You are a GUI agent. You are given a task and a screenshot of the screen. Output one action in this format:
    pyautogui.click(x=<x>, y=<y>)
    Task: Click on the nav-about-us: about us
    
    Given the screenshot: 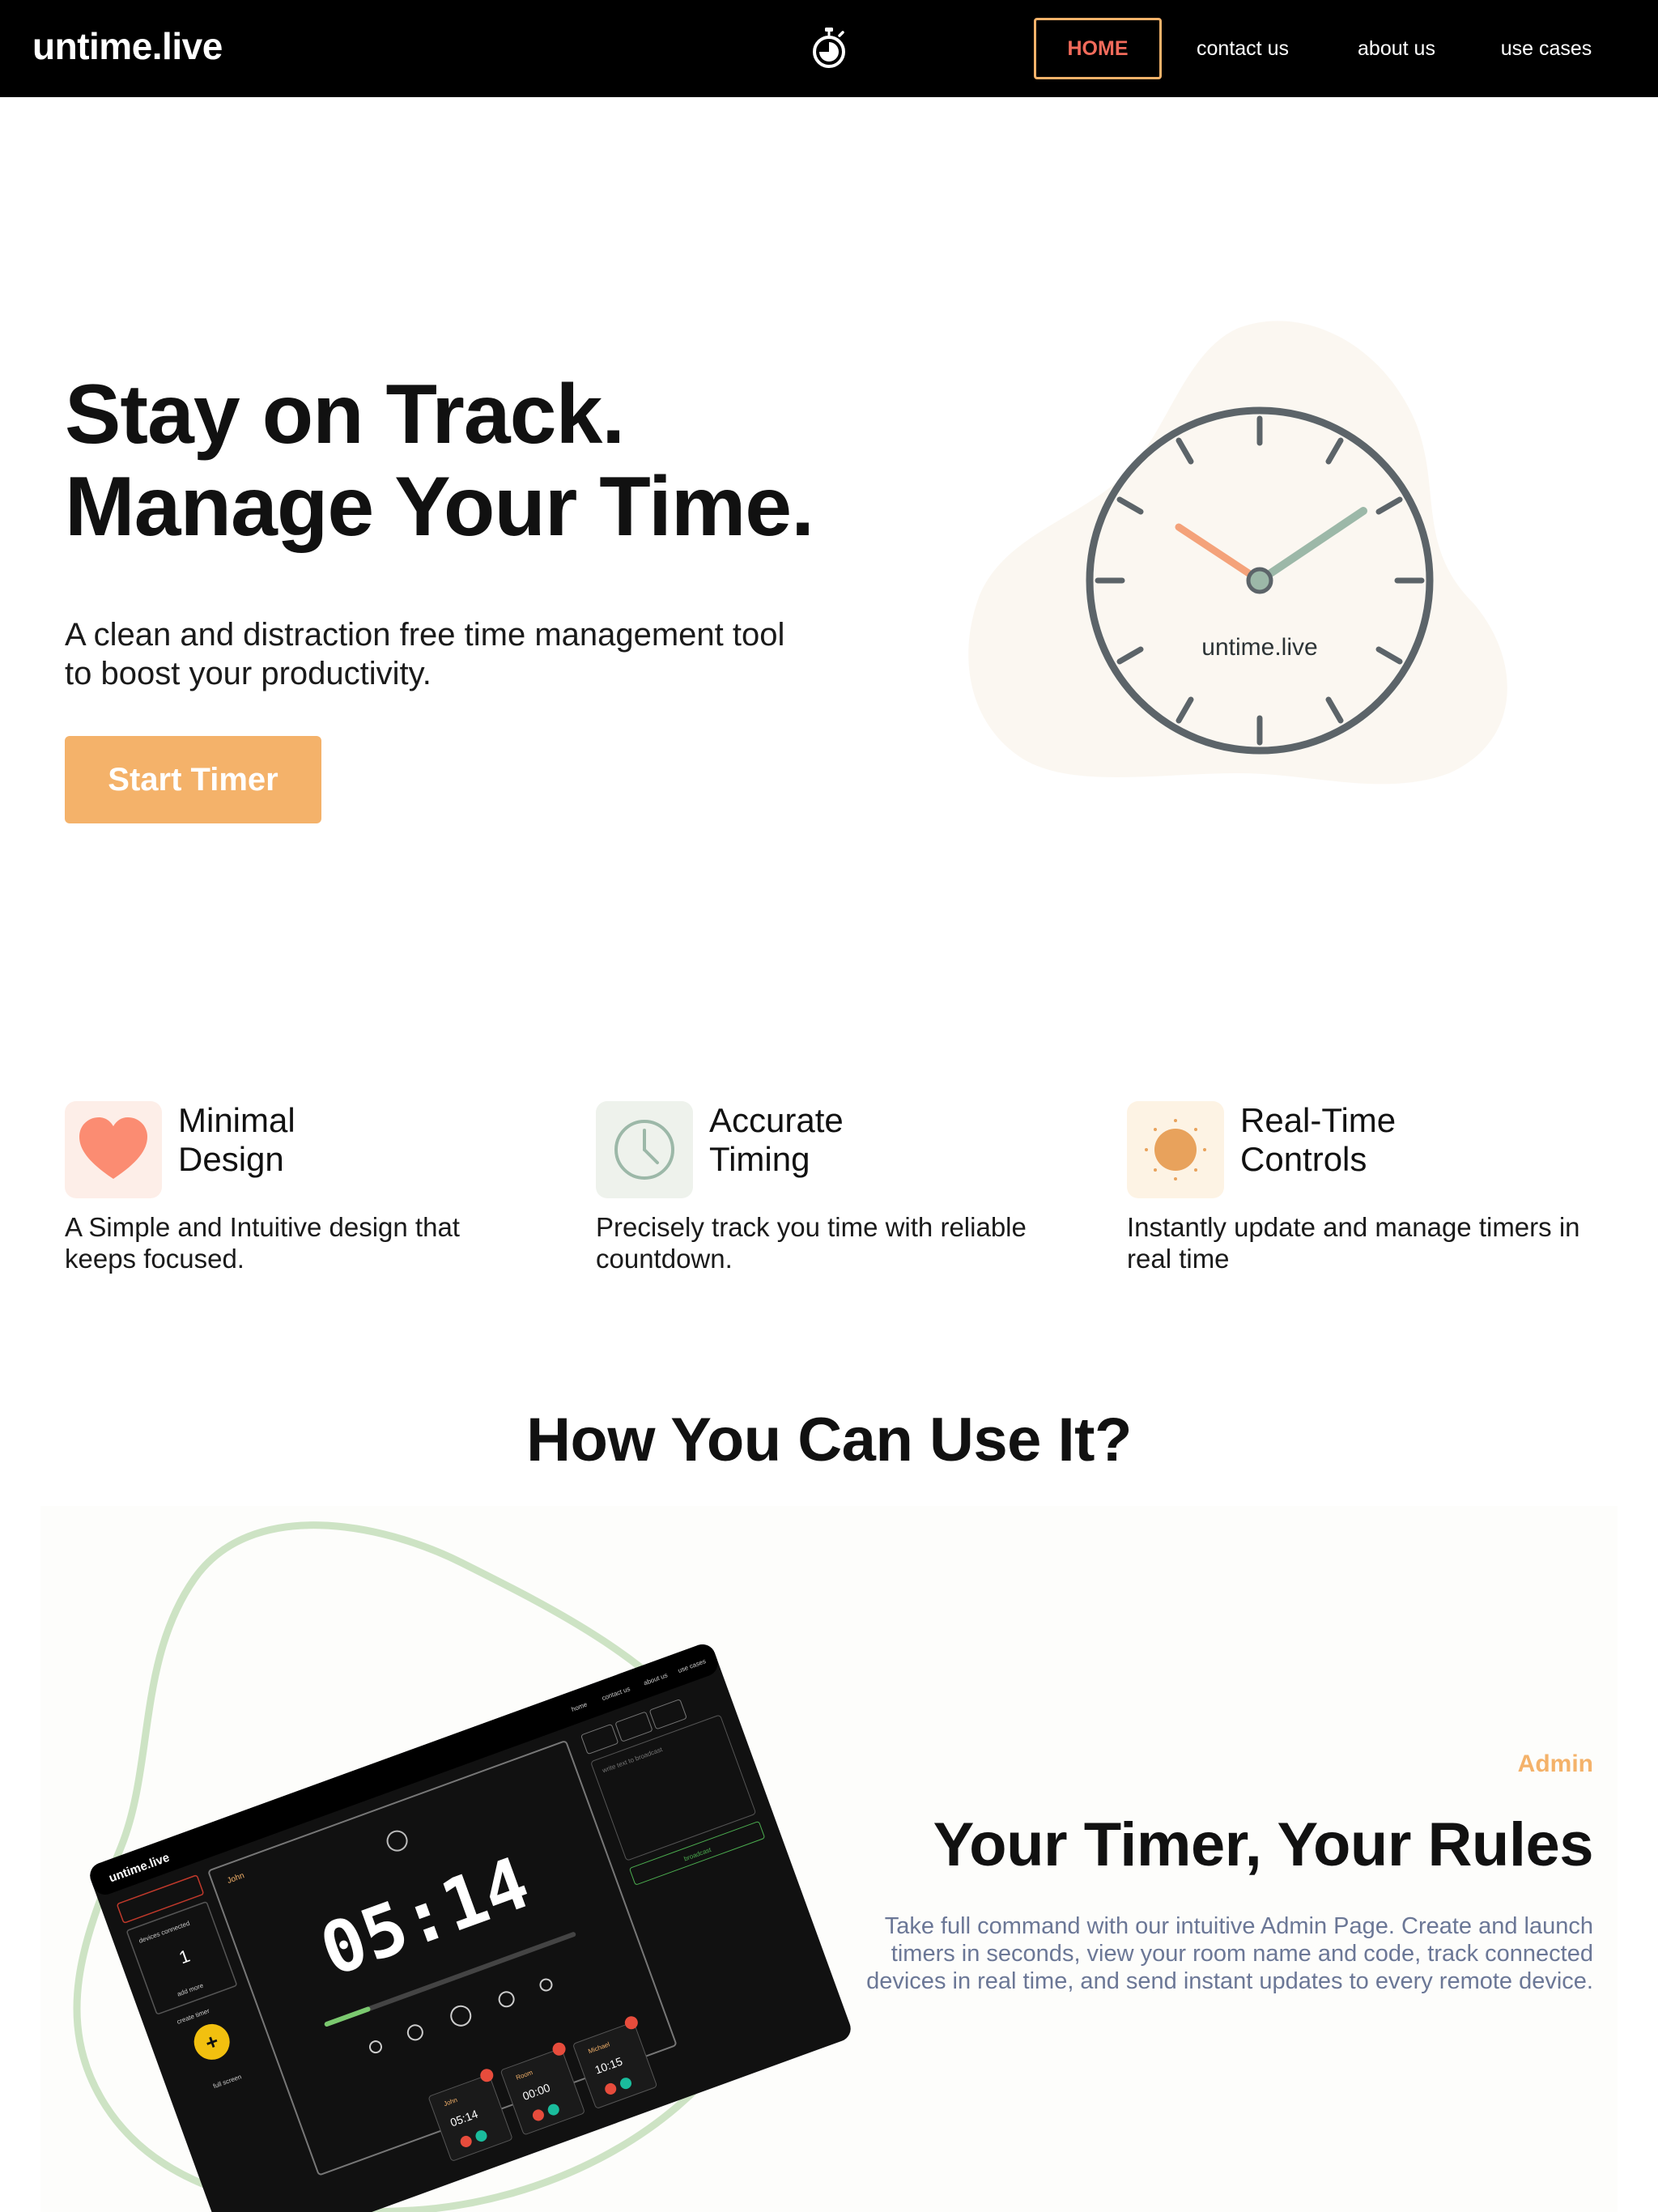 What is the action you would take?
    pyautogui.click(x=1396, y=49)
    